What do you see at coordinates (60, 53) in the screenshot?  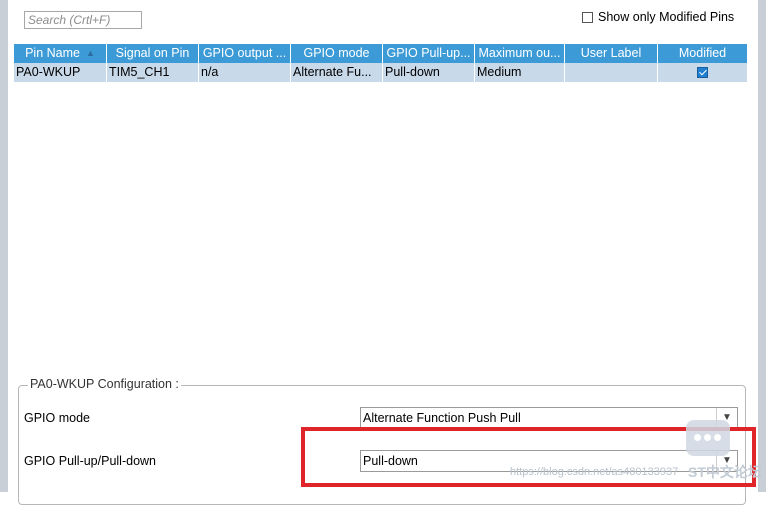 I see `column-header-pin-name: Pin Name ▲` at bounding box center [60, 53].